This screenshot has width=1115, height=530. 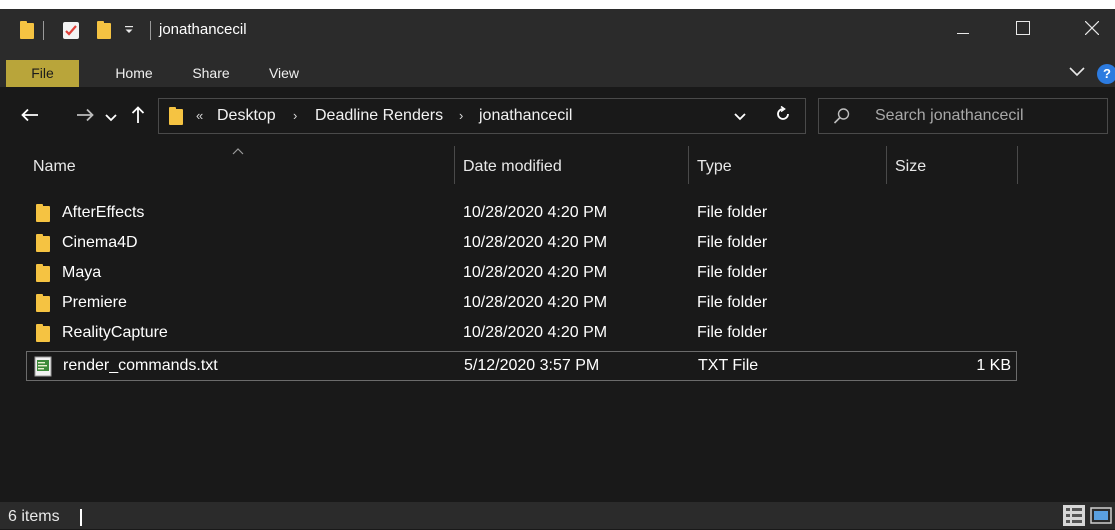 I want to click on file-type: TXT File, so click(x=728, y=365).